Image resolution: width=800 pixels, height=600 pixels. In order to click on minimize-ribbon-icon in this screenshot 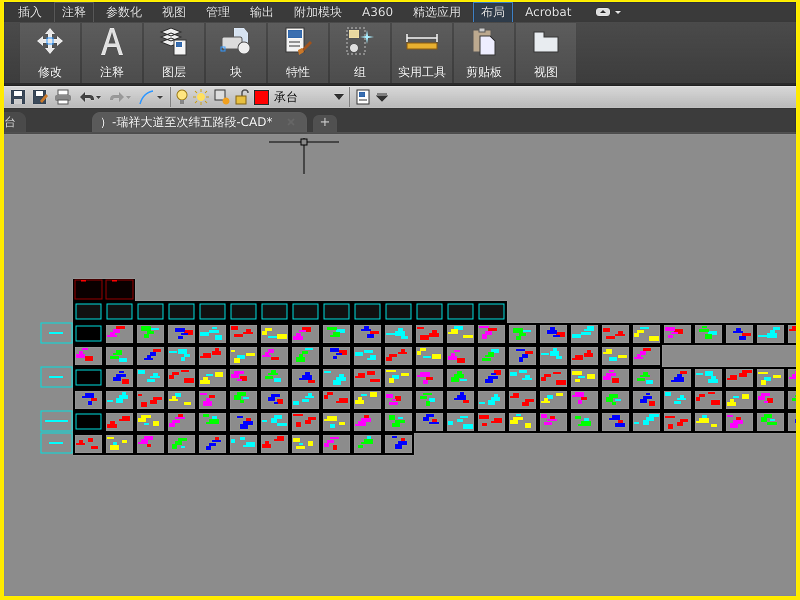, I will do `click(609, 12)`.